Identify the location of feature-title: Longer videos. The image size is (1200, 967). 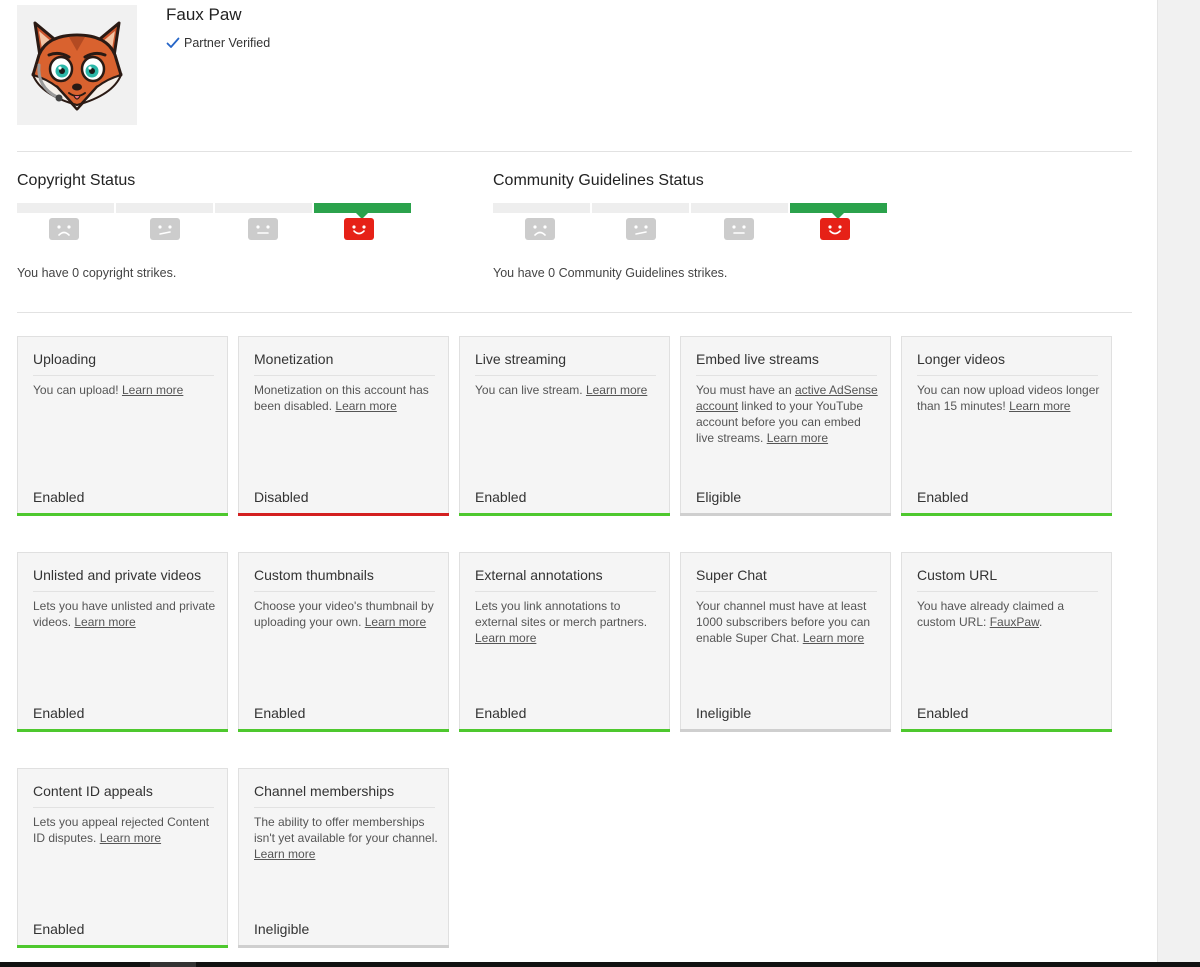
(1007, 363).